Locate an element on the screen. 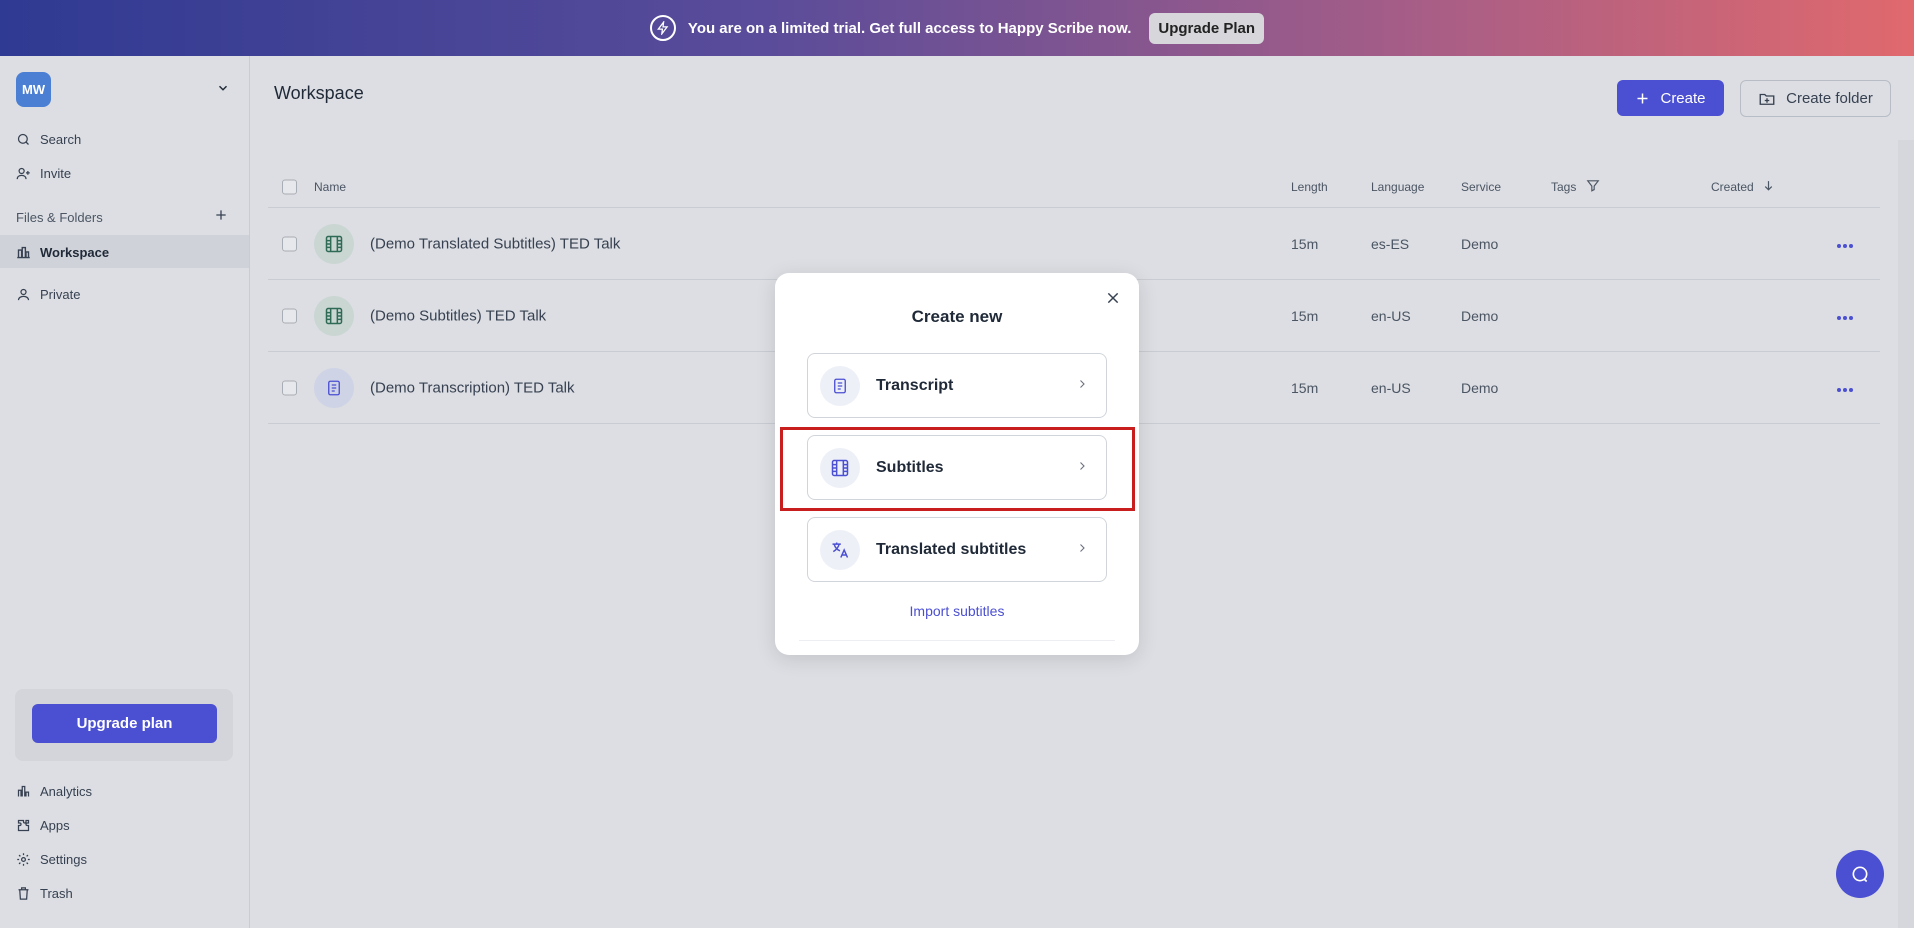 The image size is (1914, 928). chat-icon is located at coordinates (1860, 874).